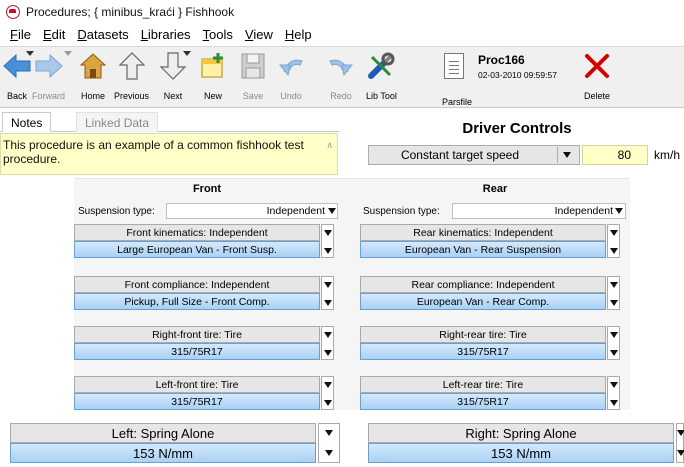  Describe the element at coordinates (93, 66) in the screenshot. I see `home-icon` at that location.